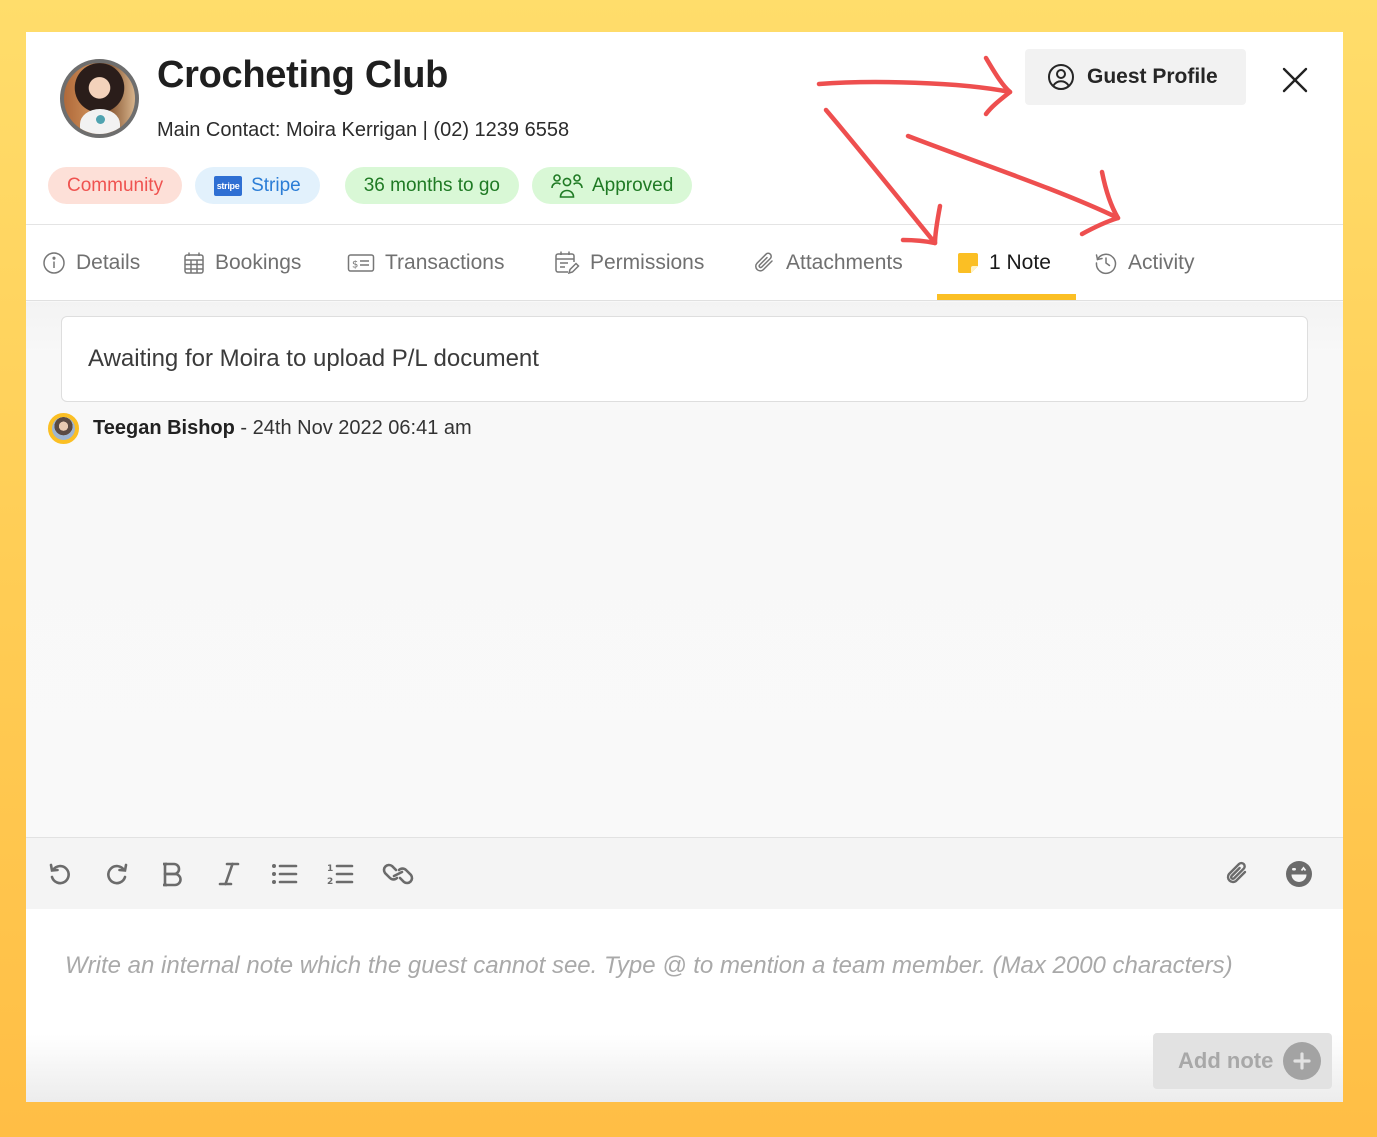  Describe the element at coordinates (63, 428) in the screenshot. I see `author-avatar` at that location.